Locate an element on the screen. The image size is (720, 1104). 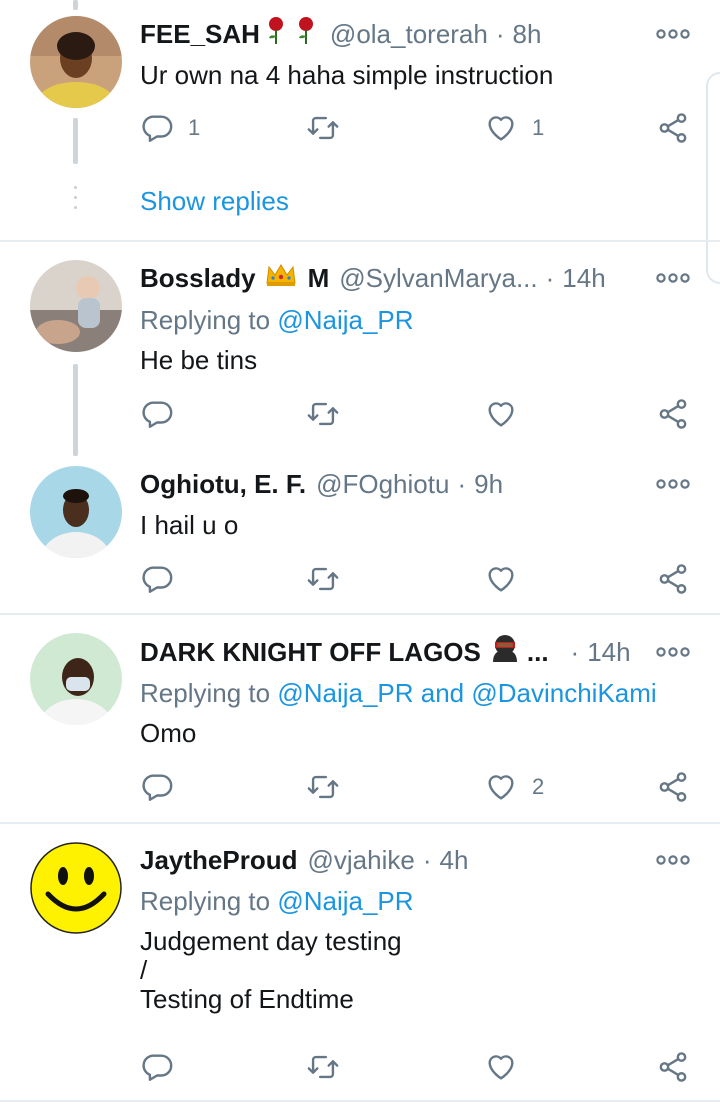
like-count: 1 is located at coordinates (538, 127).